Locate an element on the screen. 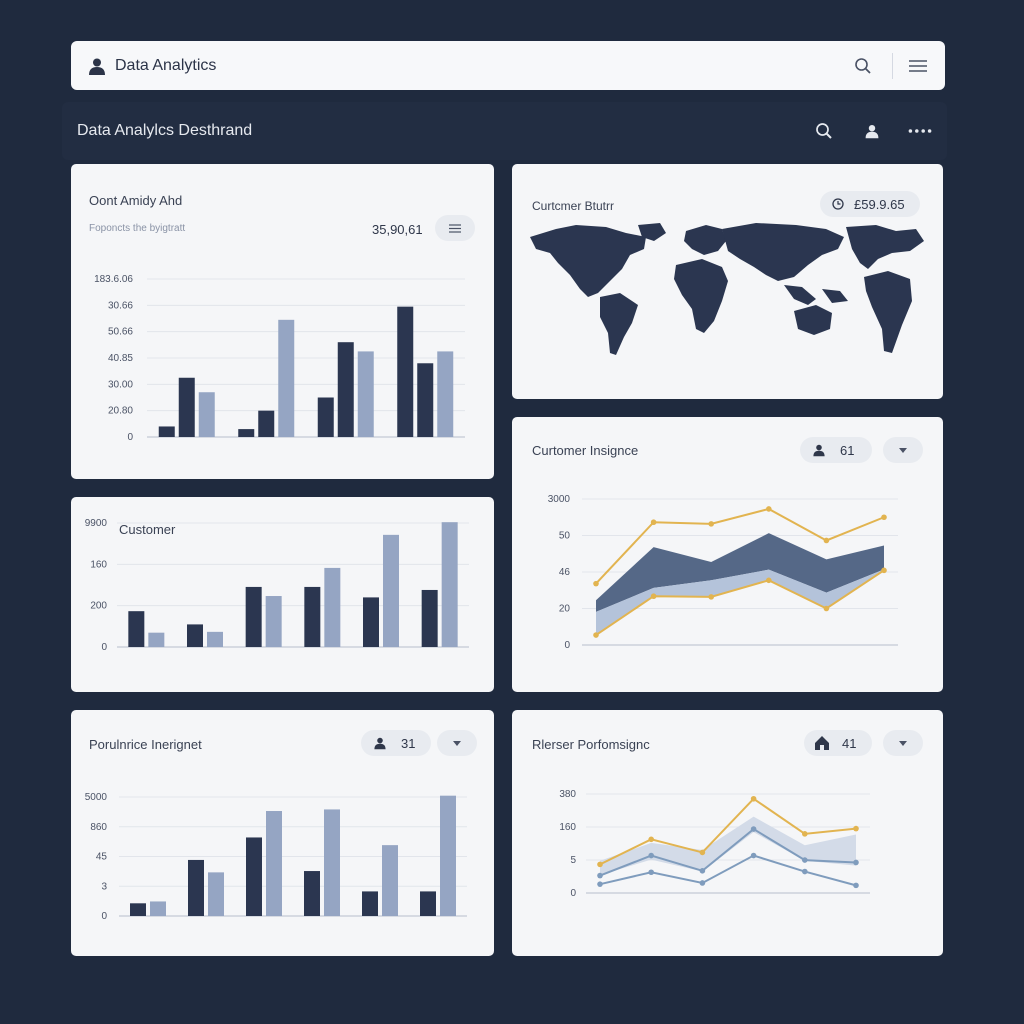 The width and height of the screenshot is (1024, 1024). x-tick-label: 590 is located at coordinates (672, 418).